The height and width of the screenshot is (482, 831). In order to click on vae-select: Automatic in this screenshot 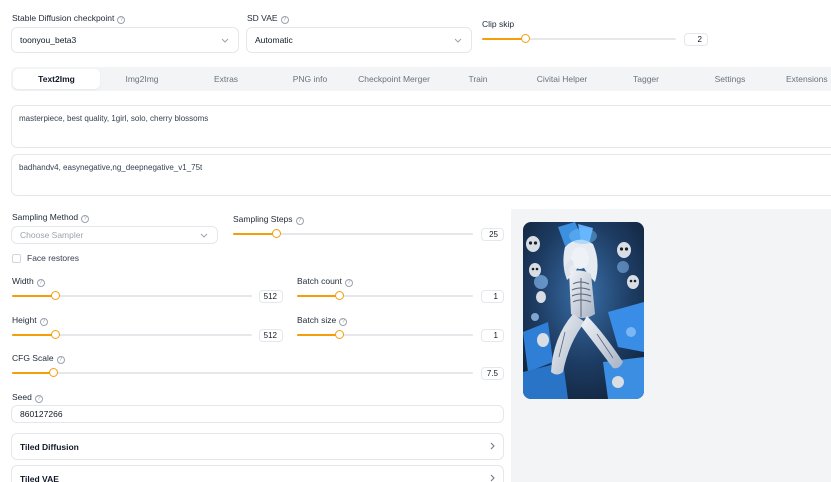, I will do `click(359, 40)`.